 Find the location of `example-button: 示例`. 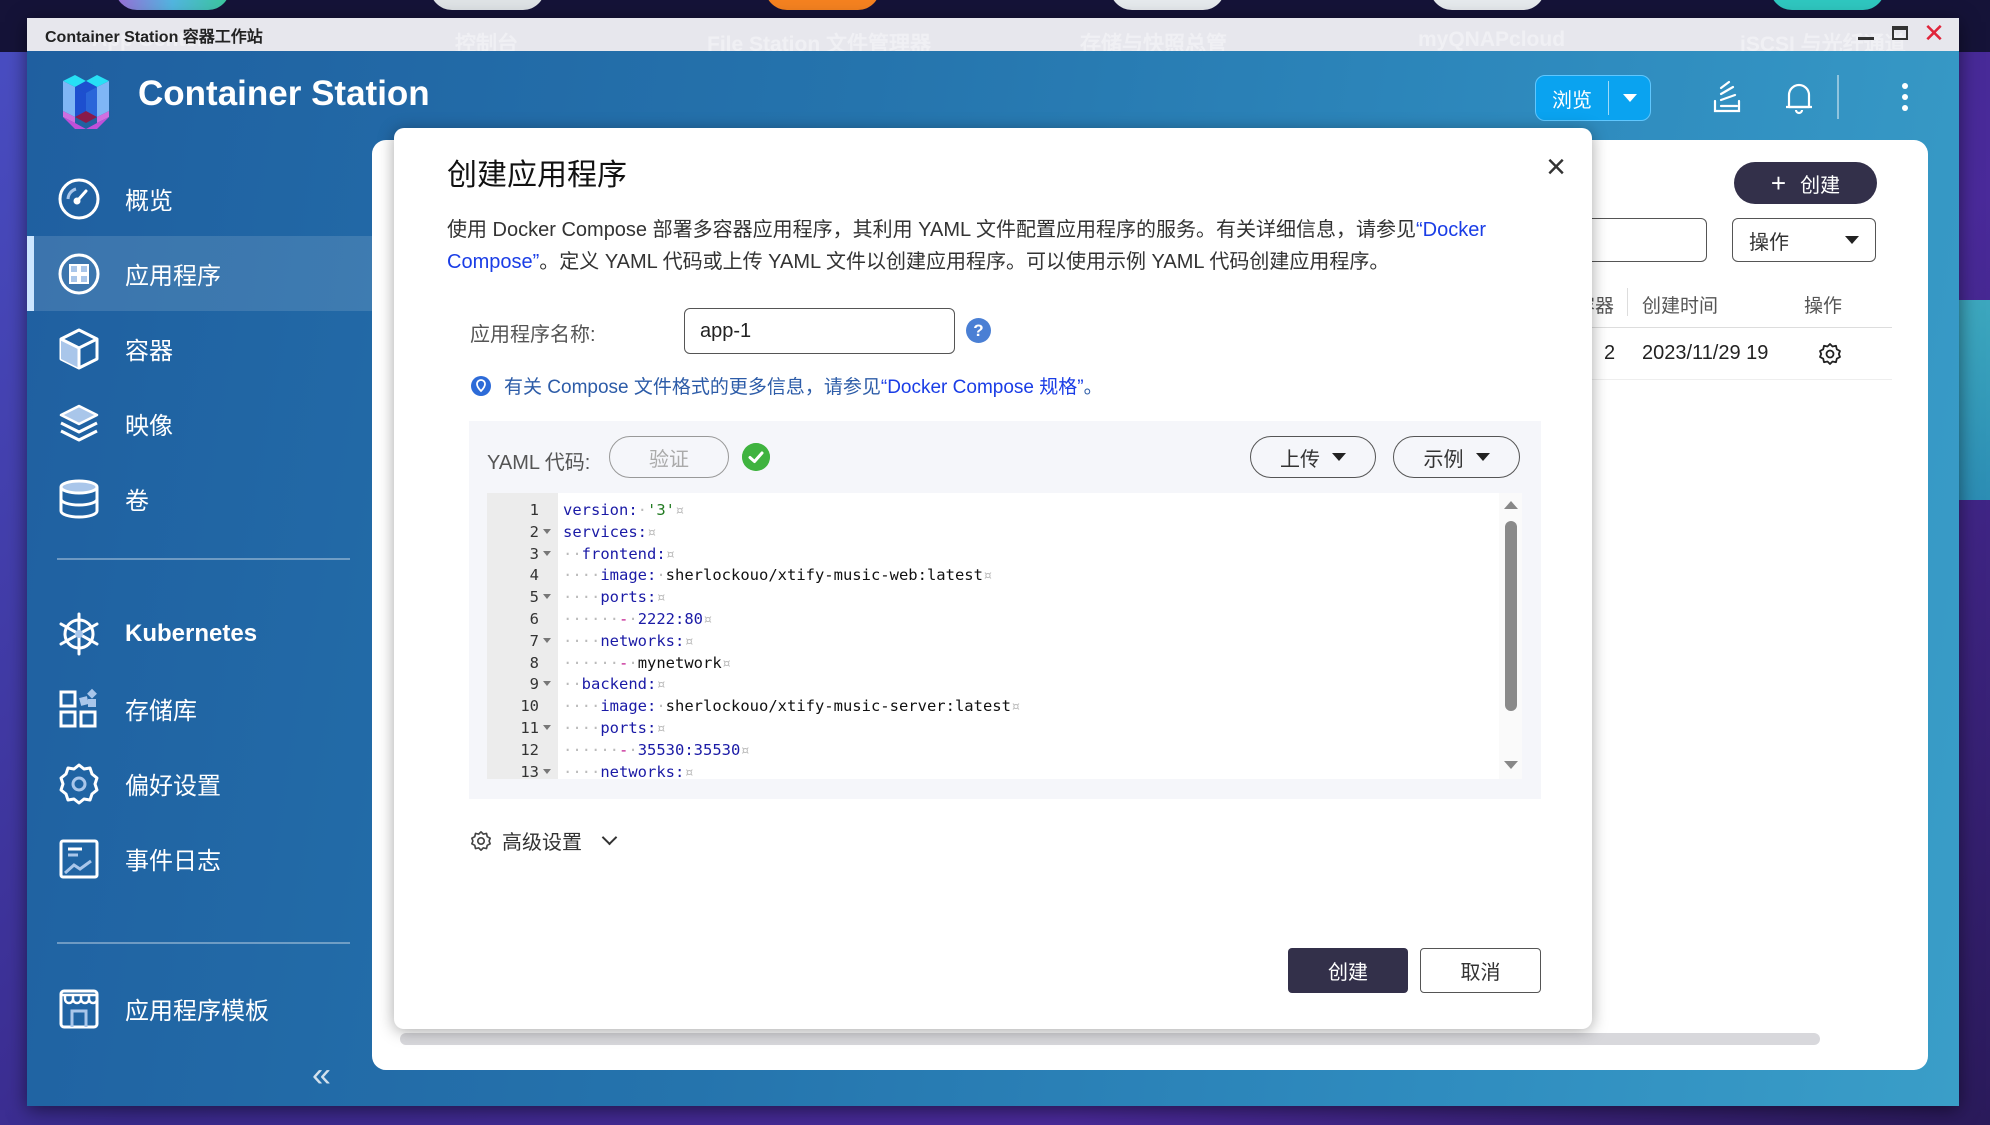

example-button: 示例 is located at coordinates (1456, 457).